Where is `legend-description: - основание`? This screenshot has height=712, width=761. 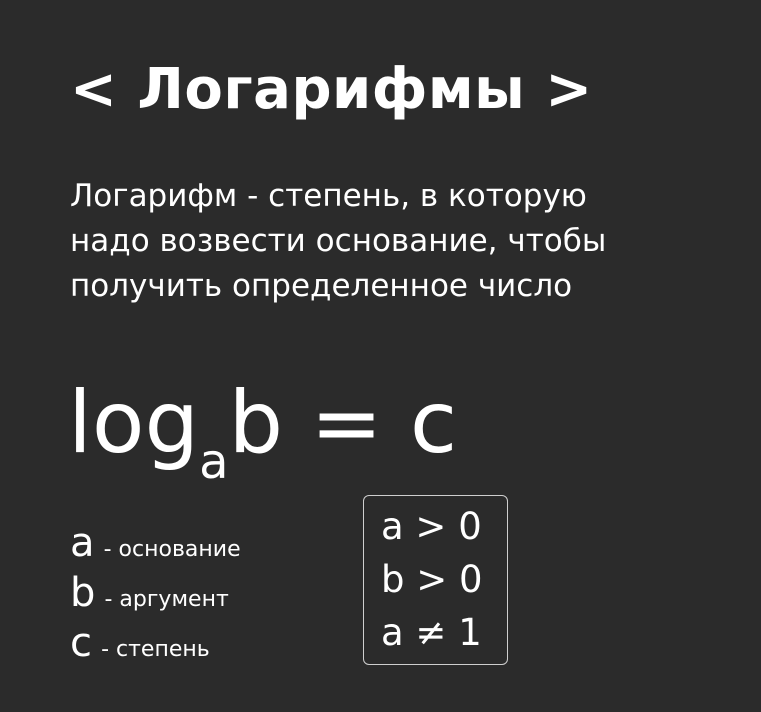
legend-description: - основание is located at coordinates (172, 549).